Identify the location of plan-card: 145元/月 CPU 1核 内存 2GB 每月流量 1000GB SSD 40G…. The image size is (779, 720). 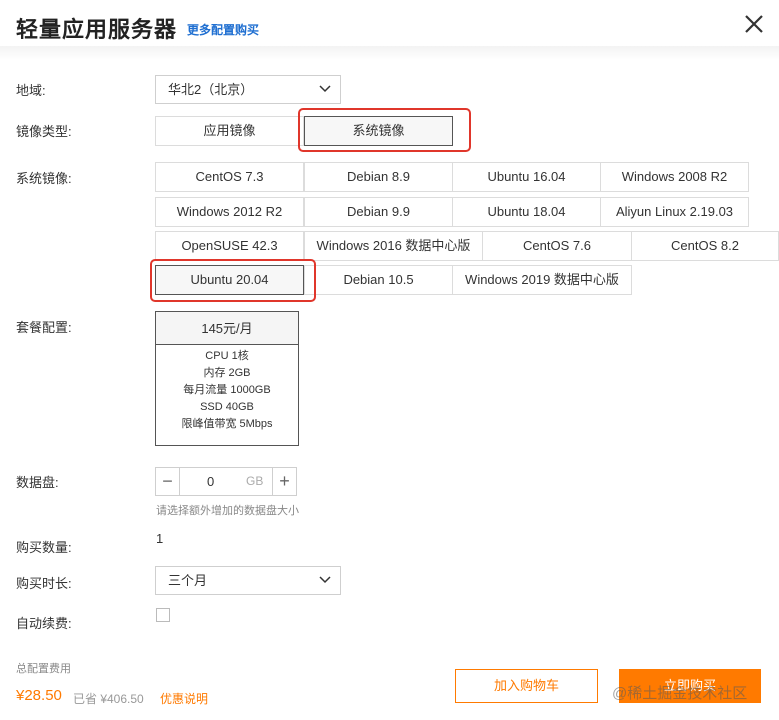
(227, 378).